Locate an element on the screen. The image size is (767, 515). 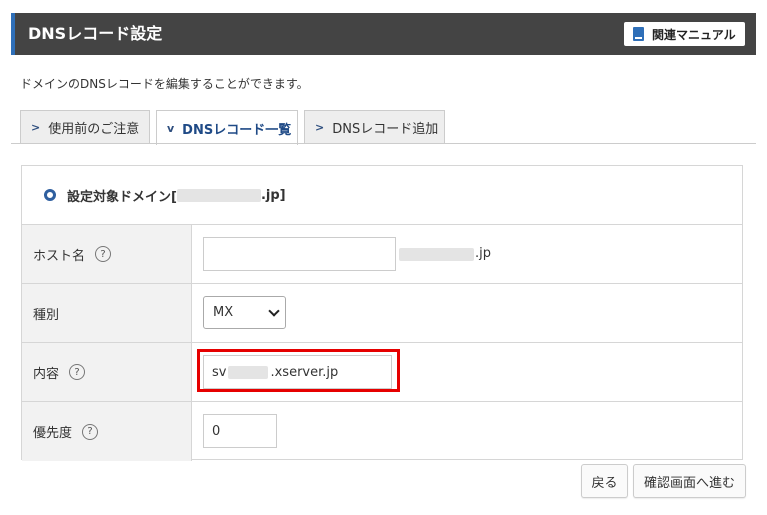
header-accent-bar is located at coordinates (13, 34).